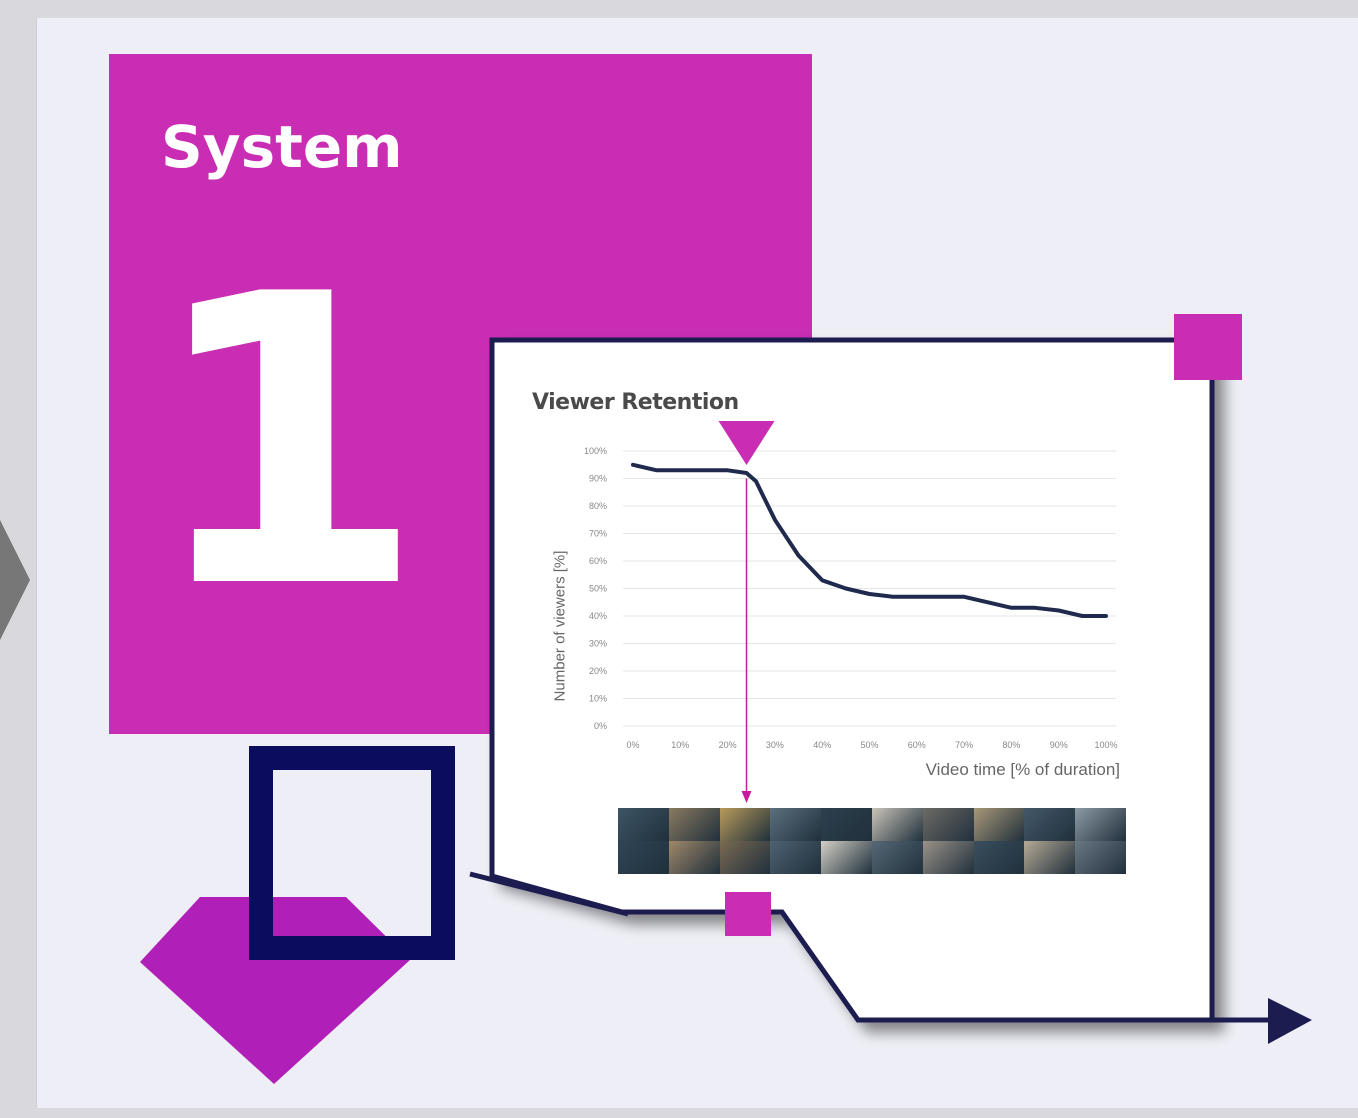  Describe the element at coordinates (598, 644) in the screenshot. I see `y-tick-label: 30%` at that location.